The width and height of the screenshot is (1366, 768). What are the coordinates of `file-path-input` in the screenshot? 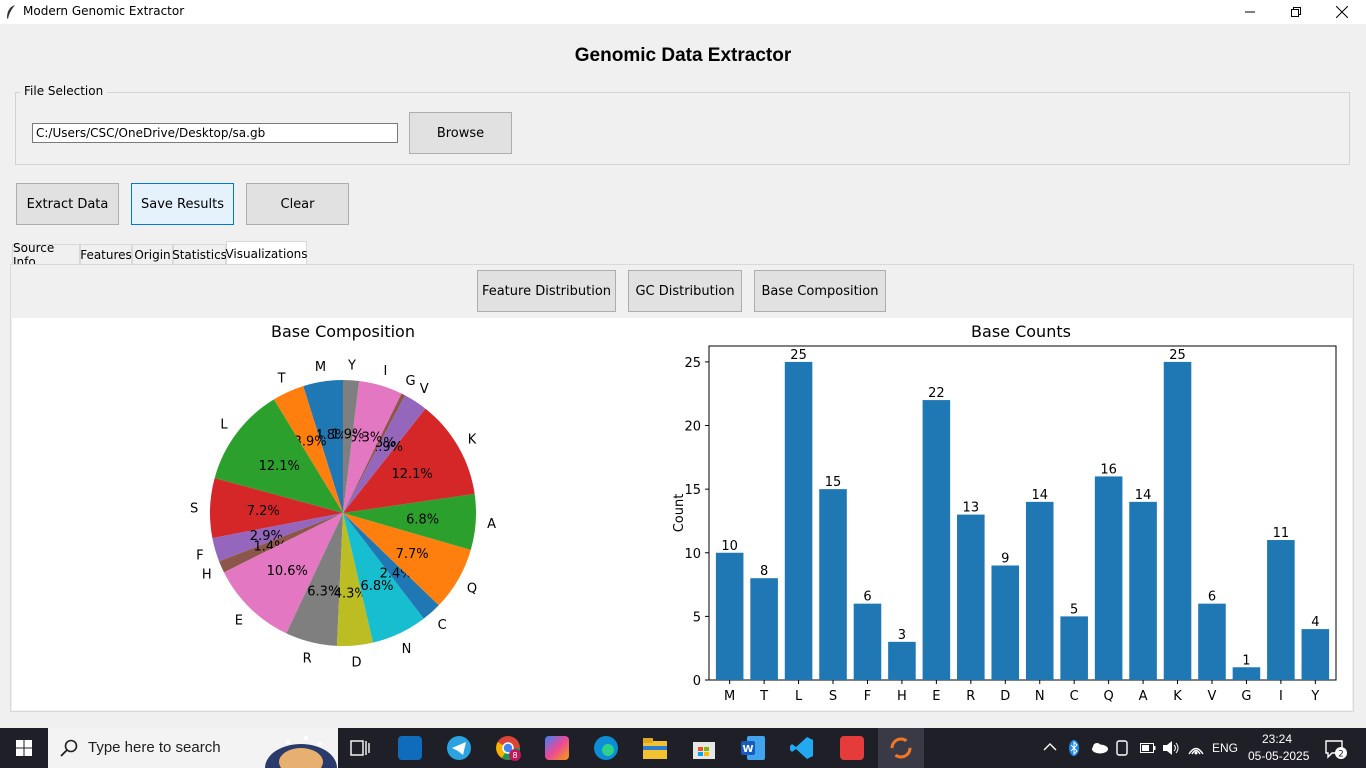 It's located at (215, 133).